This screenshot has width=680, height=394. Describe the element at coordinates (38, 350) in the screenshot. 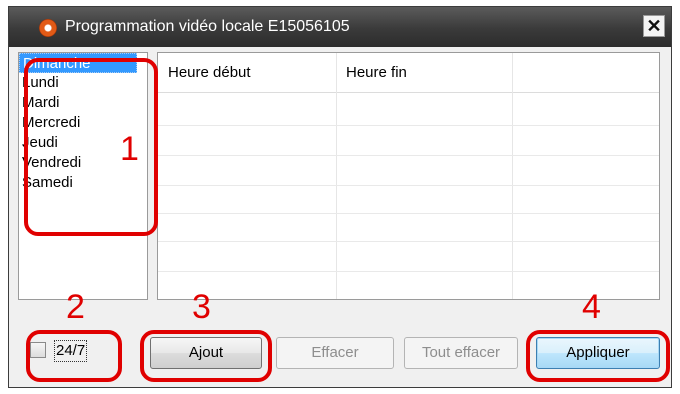

I see `checkbox-icon` at that location.